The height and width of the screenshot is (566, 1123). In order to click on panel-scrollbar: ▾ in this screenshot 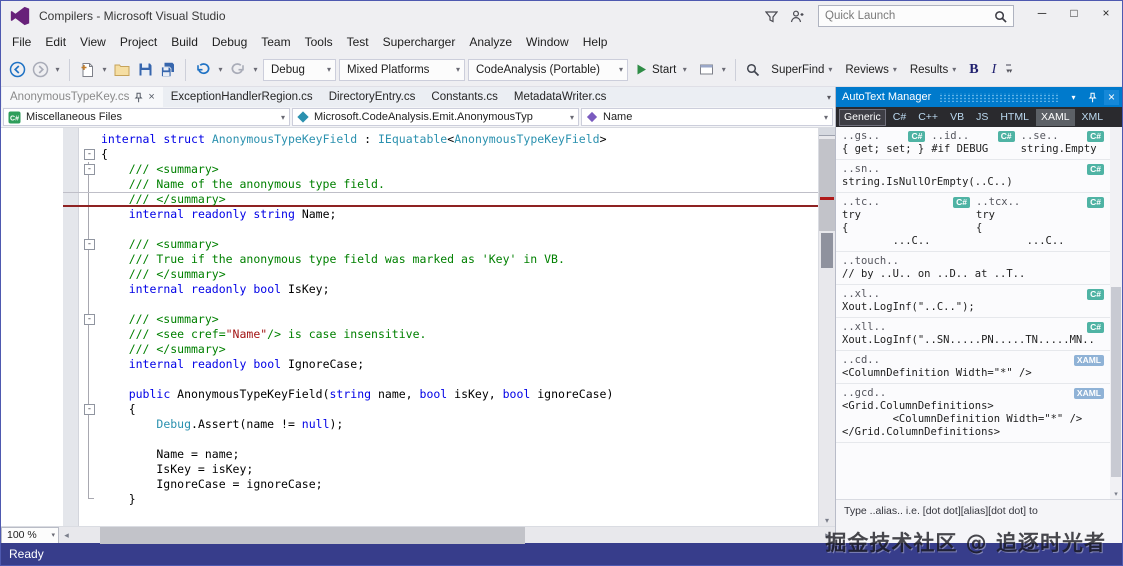, I will do `click(1116, 313)`.